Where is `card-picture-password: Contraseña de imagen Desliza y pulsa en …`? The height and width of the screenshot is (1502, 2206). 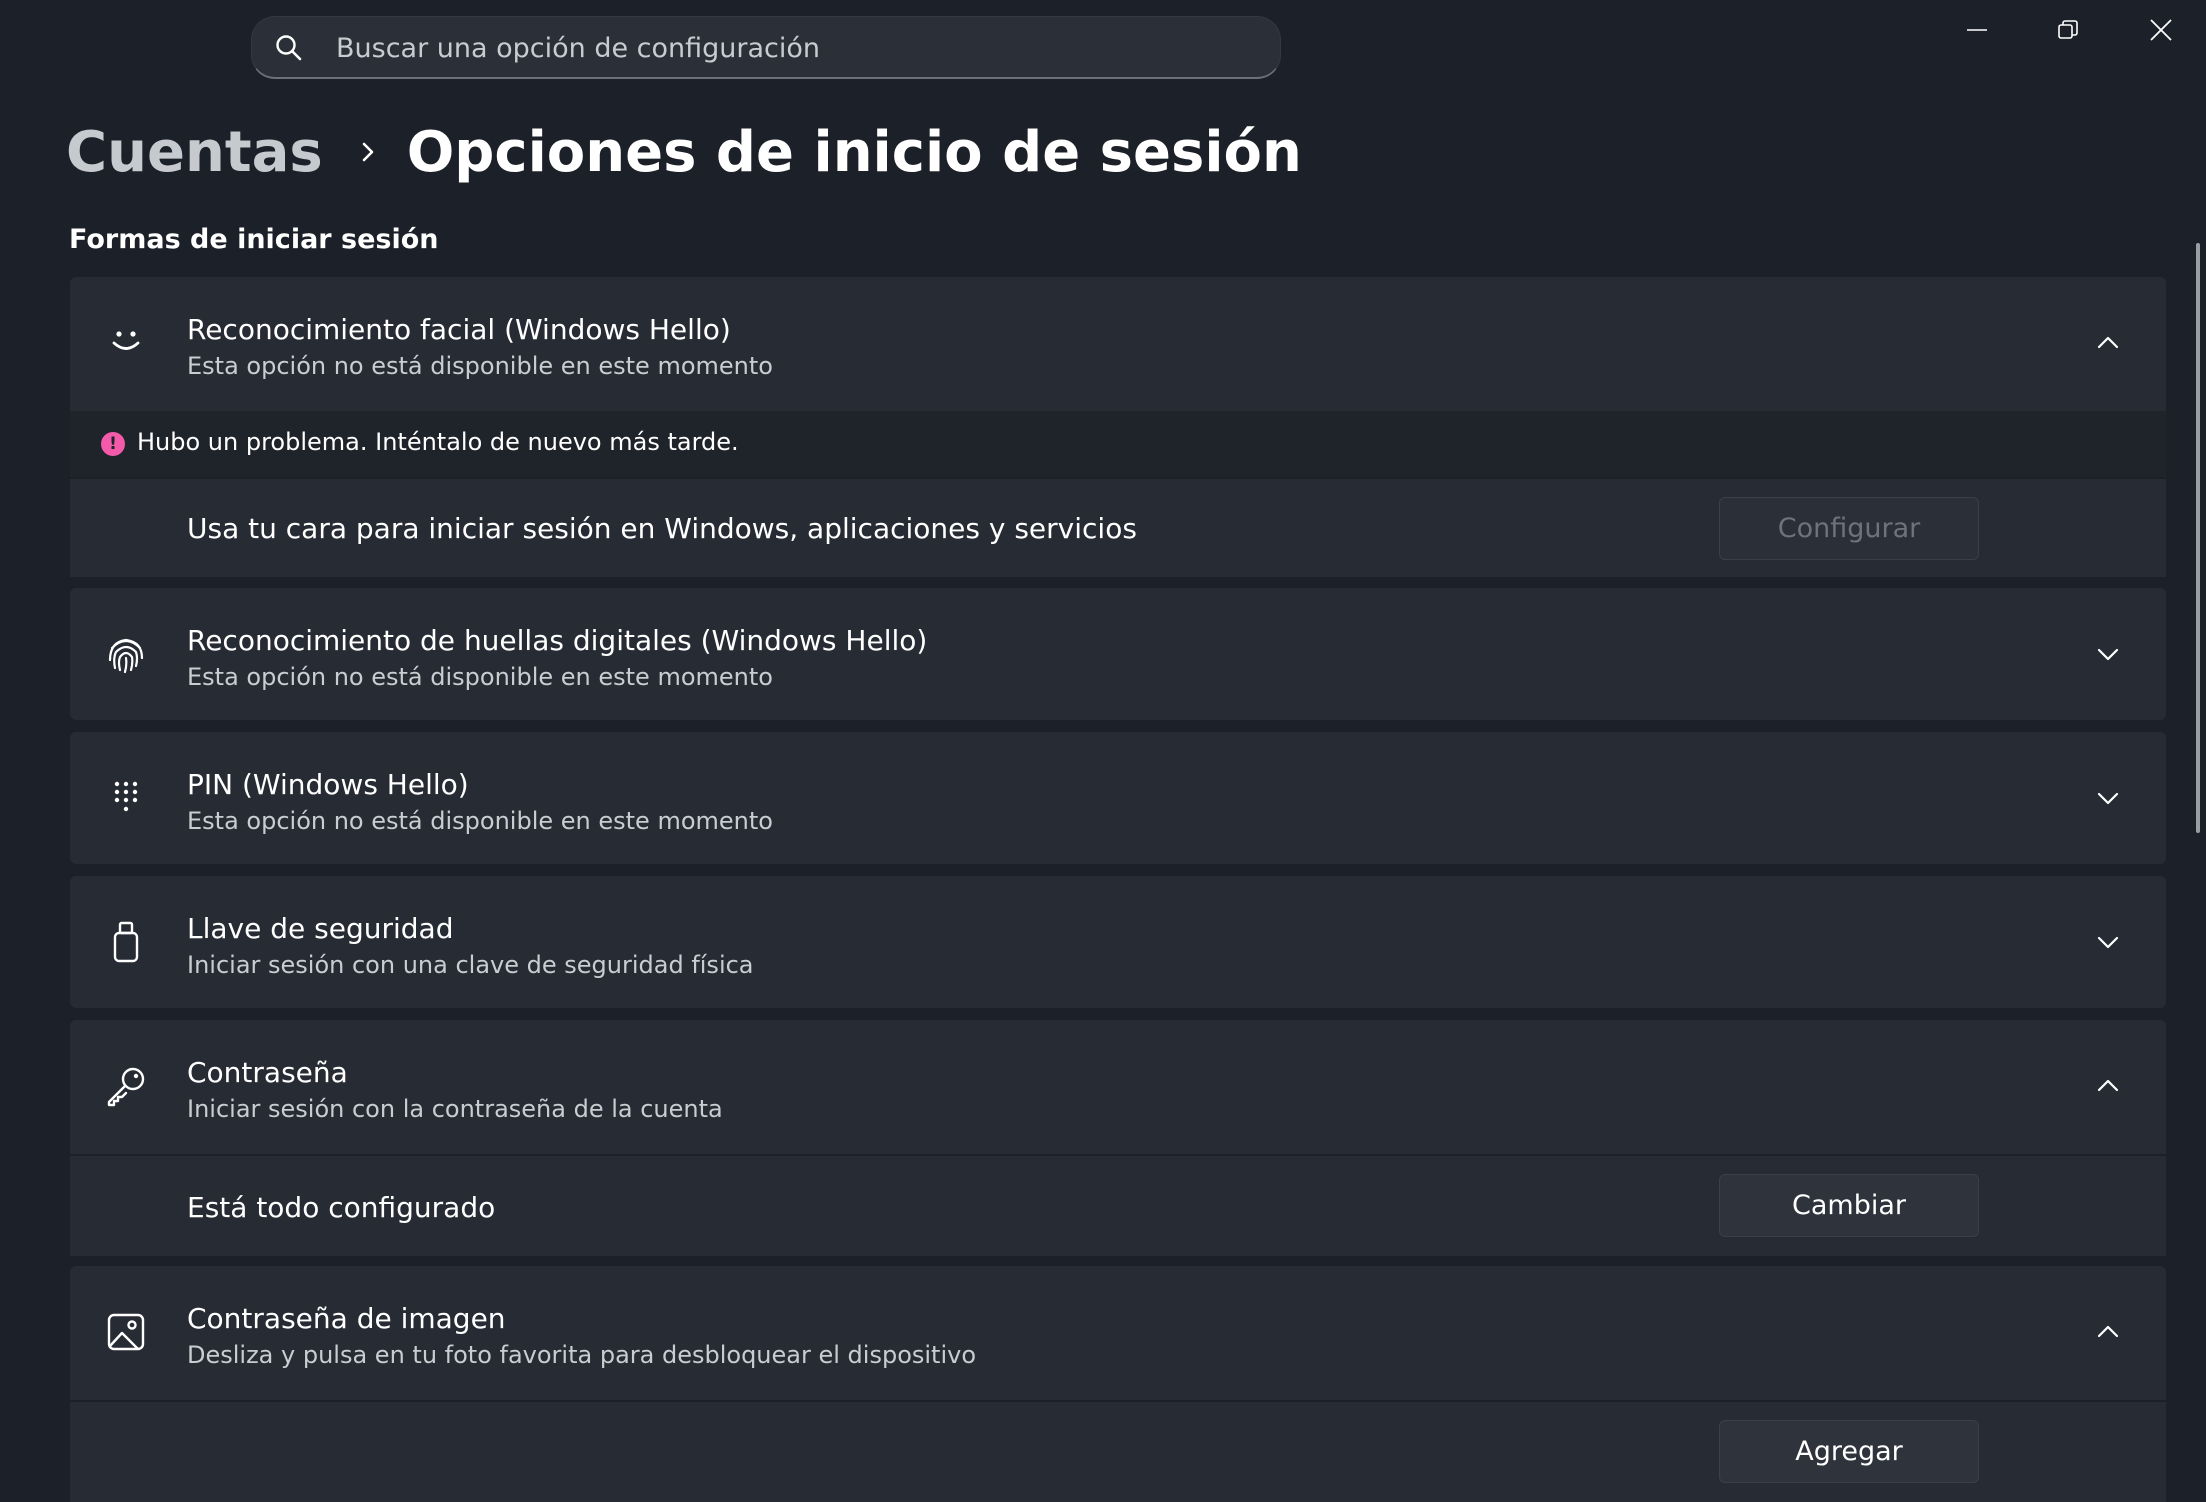 card-picture-password: Contraseña de imagen Desliza y pulsa en … is located at coordinates (1118, 1384).